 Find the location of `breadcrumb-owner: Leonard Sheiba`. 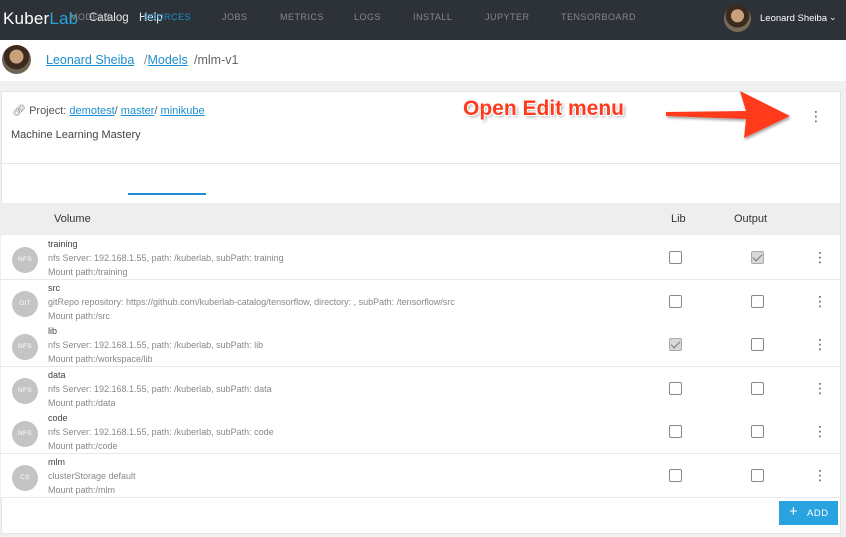

breadcrumb-owner: Leonard Sheiba is located at coordinates (90, 60).